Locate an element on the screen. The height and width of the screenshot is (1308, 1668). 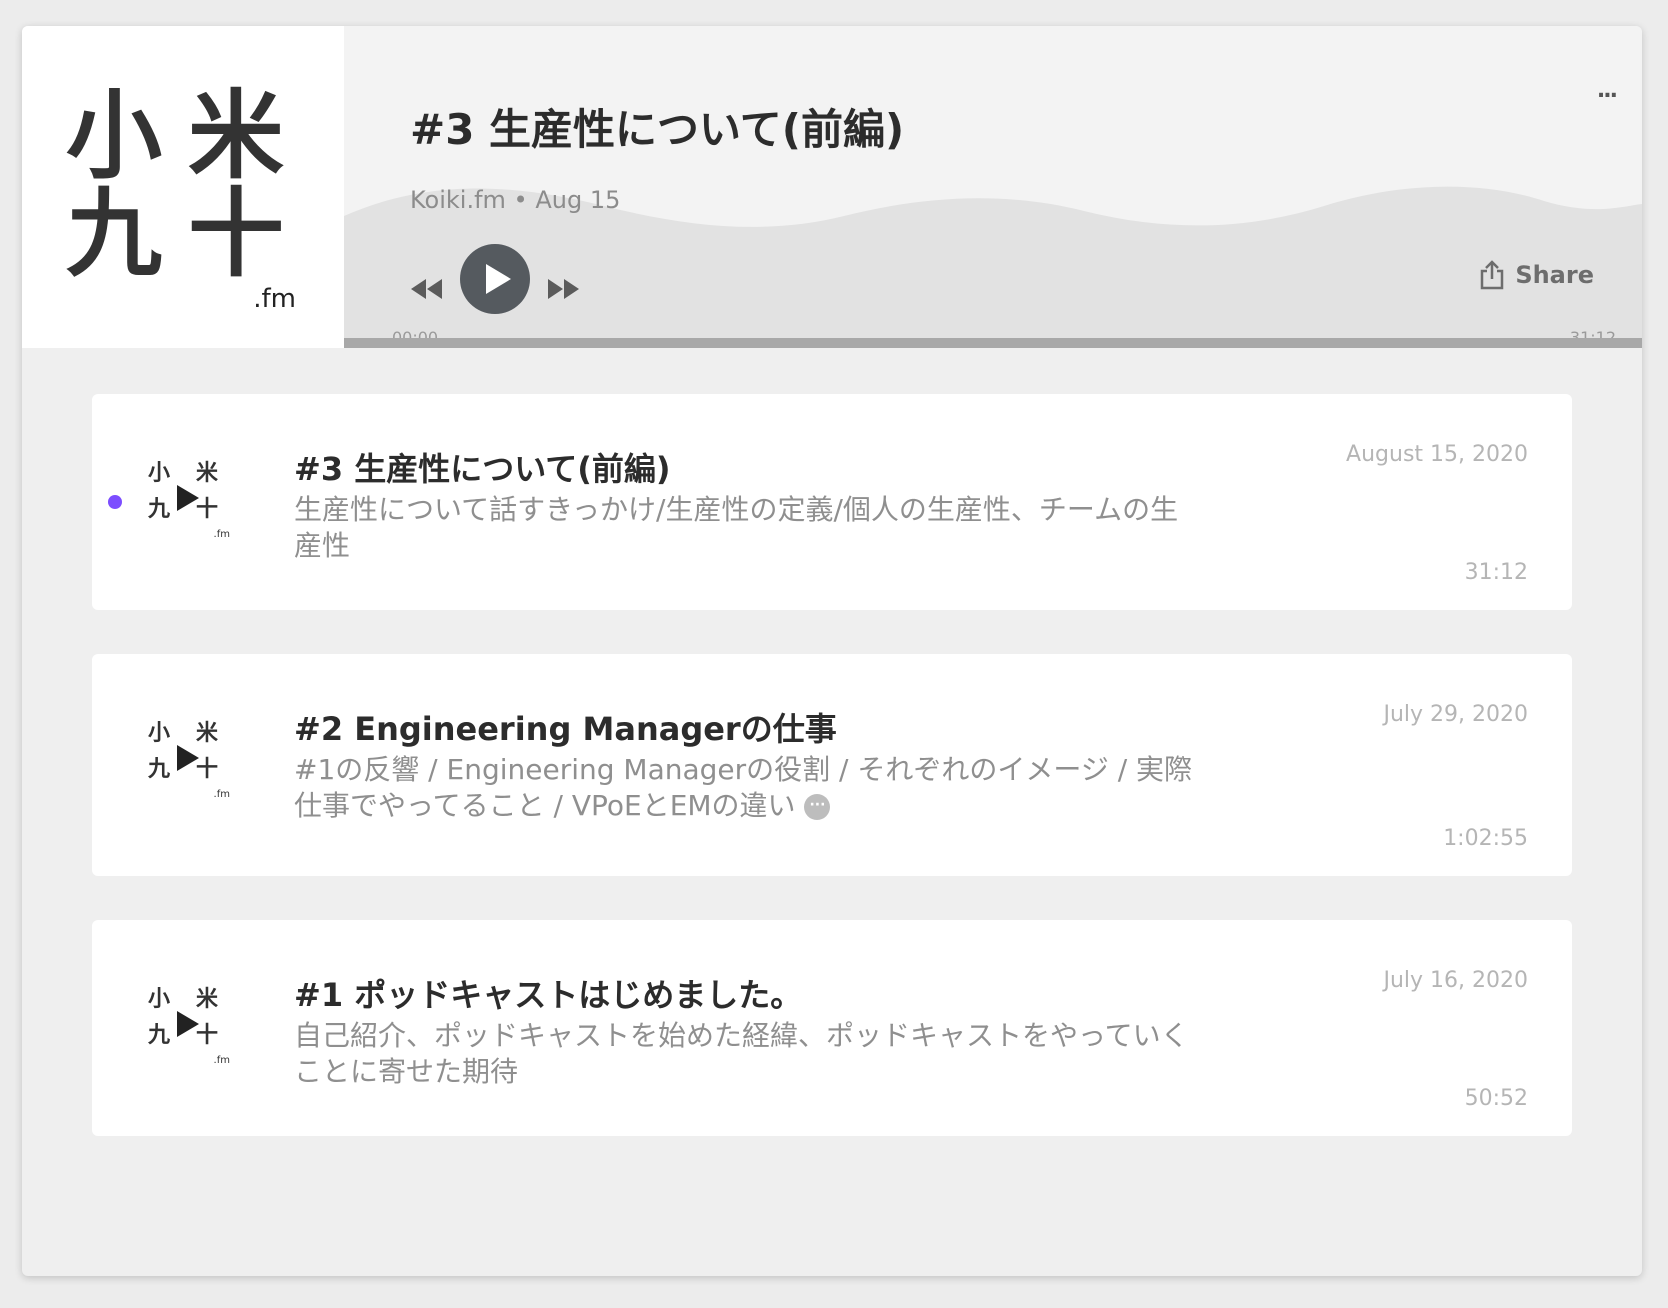
episode-date: July 29, 2020 is located at coordinates (1455, 714).